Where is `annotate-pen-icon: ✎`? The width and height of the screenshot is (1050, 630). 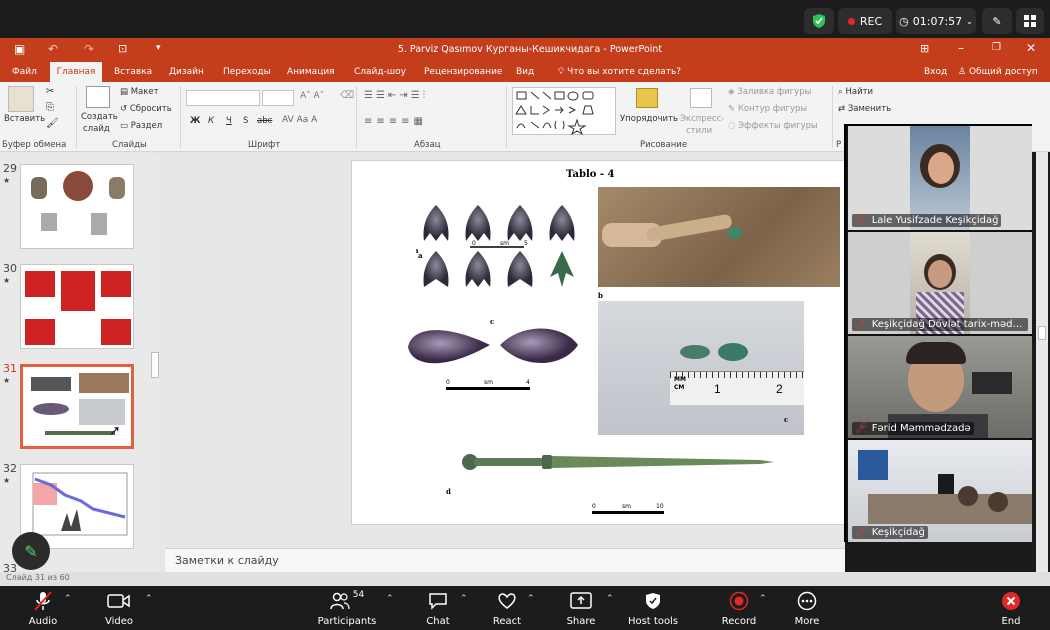 annotate-pen-icon: ✎ is located at coordinates (997, 21).